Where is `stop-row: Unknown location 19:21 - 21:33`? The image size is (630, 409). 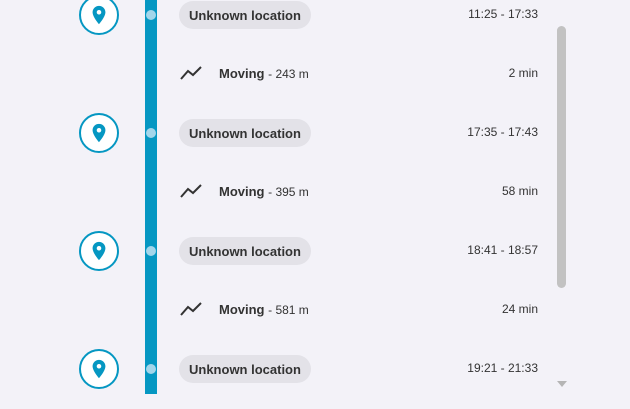
stop-row: Unknown location 19:21 - 21:33 is located at coordinates (315, 374).